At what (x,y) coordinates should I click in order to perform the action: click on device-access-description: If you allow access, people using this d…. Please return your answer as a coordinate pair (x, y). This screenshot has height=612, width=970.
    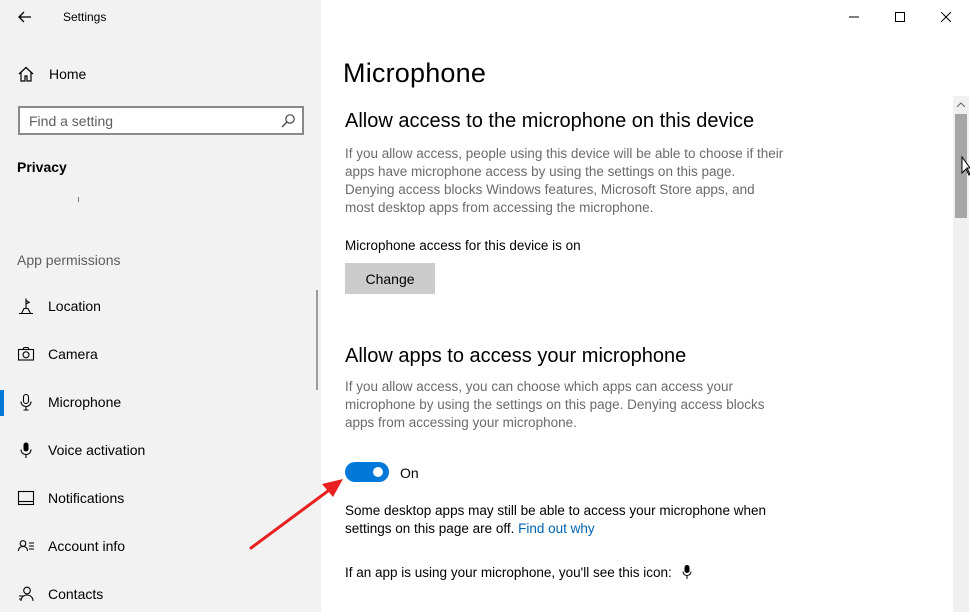
    Looking at the image, I should click on (564, 180).